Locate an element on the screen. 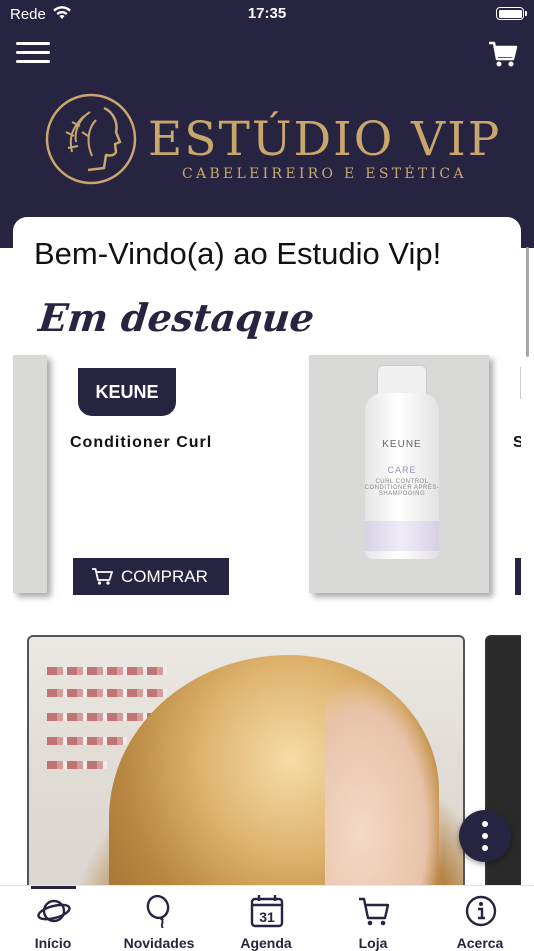 This screenshot has width=534, height=951. featured-section-title: Em destaque is located at coordinates (176, 317).